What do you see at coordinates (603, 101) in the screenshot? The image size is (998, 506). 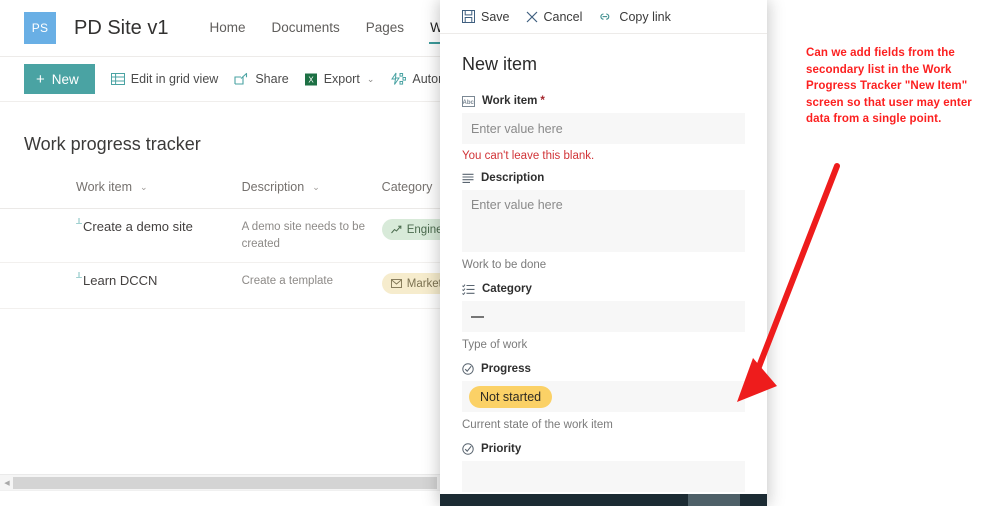 I see `field-work-item-label: Abc Work item *` at bounding box center [603, 101].